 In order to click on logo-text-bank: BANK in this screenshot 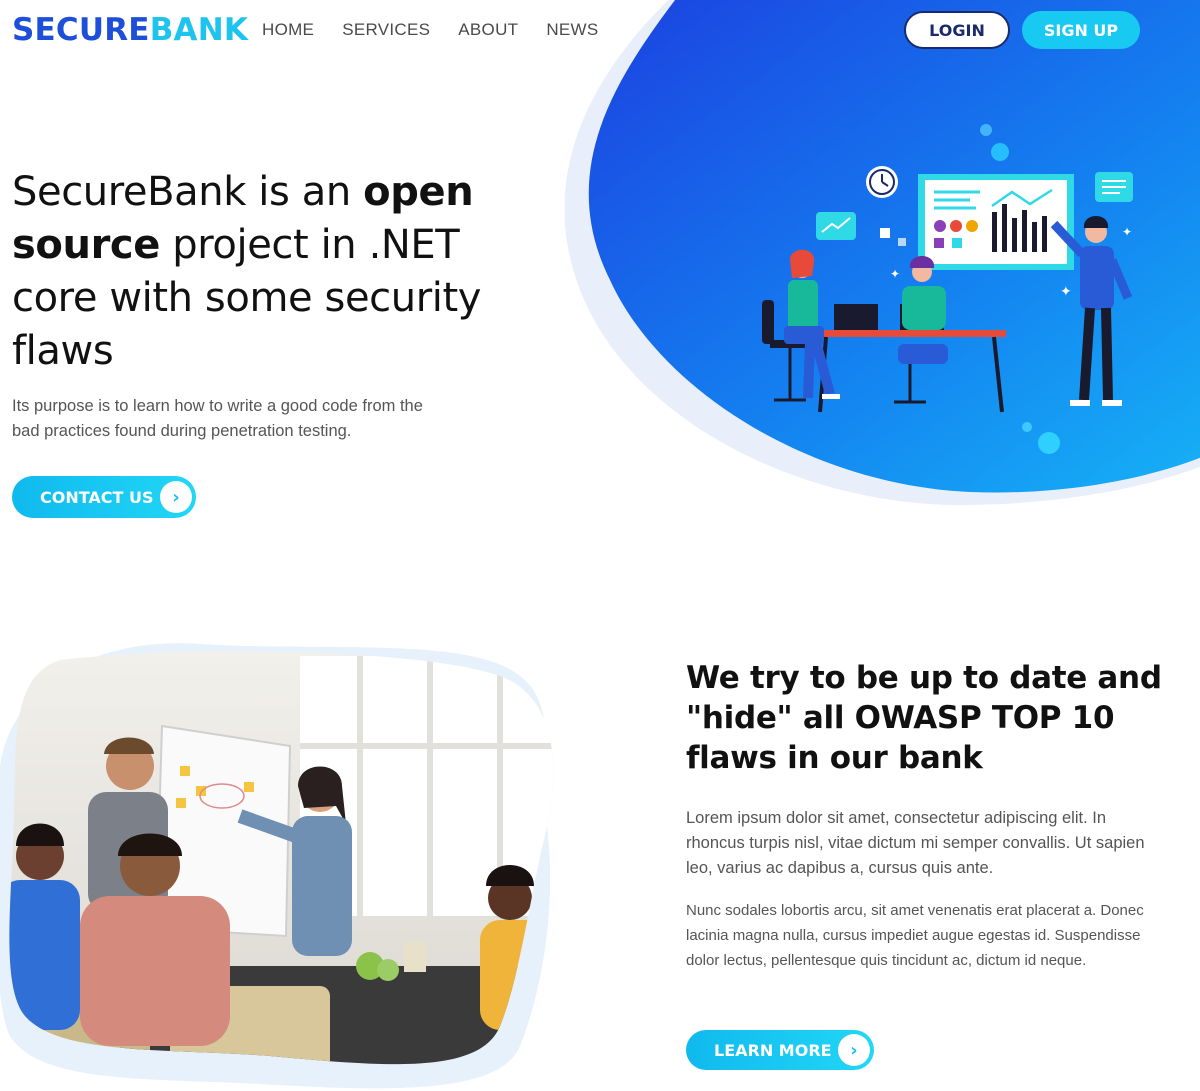, I will do `click(199, 30)`.